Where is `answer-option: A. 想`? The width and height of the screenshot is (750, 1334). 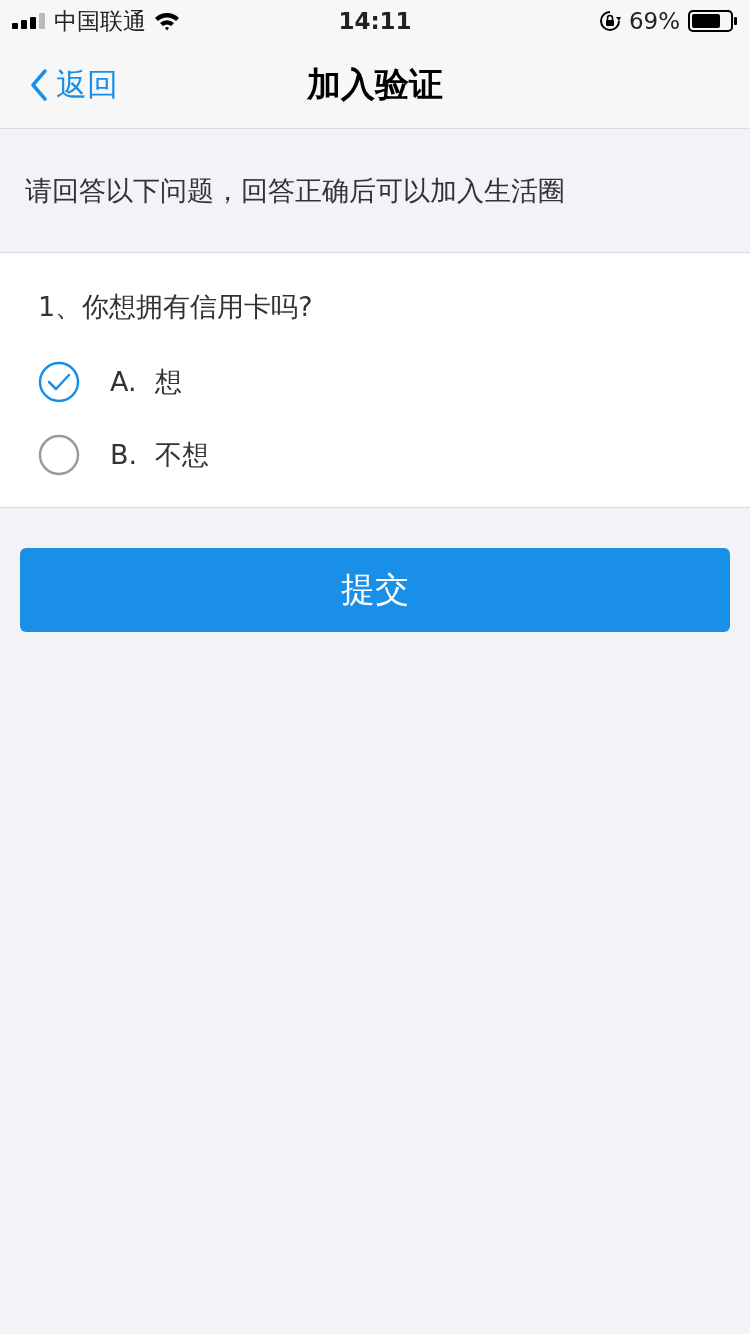 answer-option: A. 想 is located at coordinates (394, 381).